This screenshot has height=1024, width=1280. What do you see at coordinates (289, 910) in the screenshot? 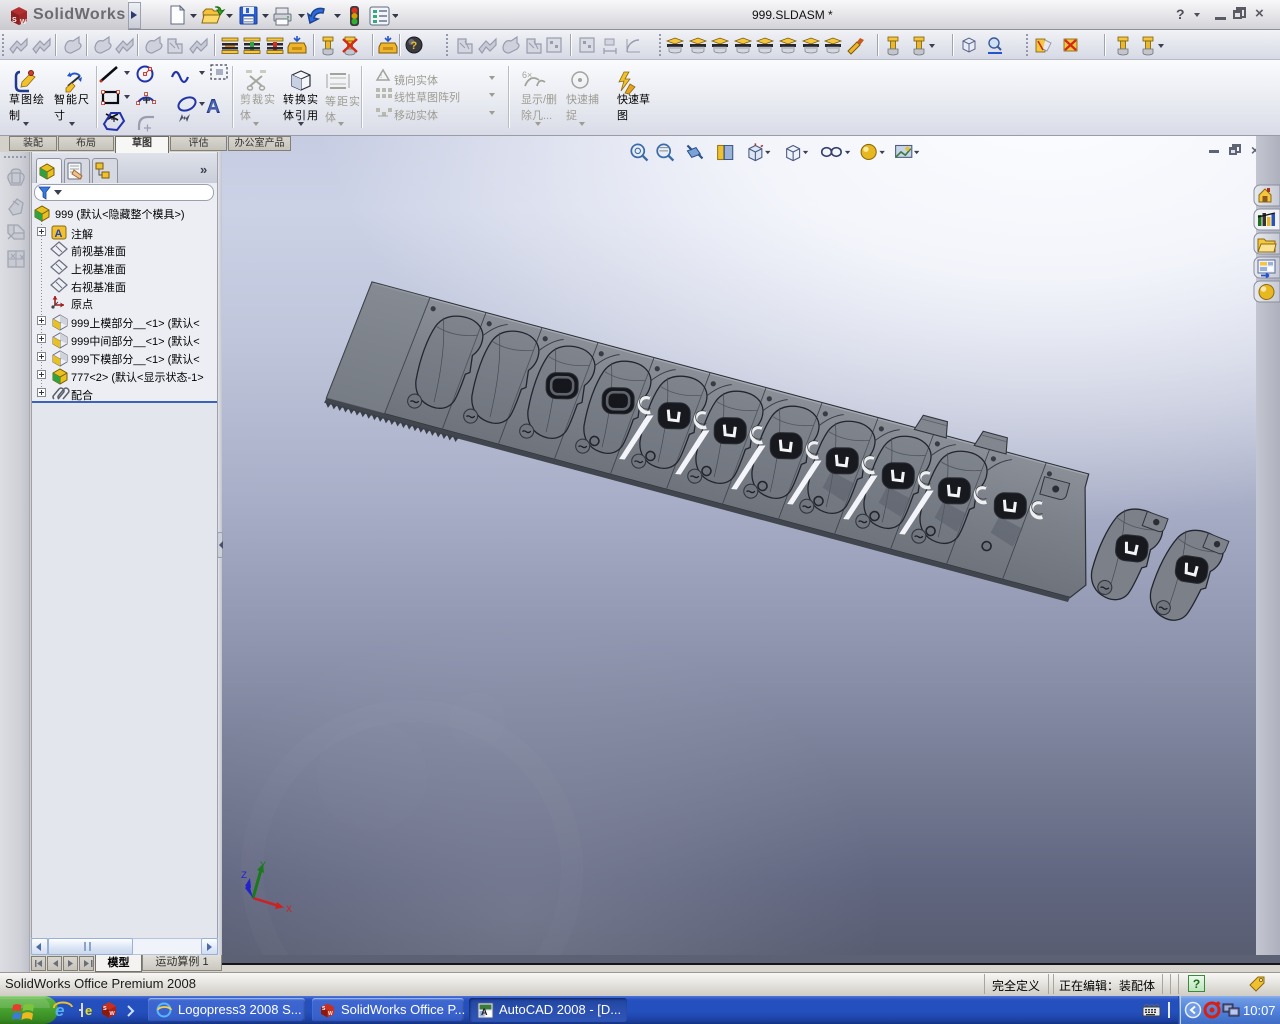
I see `svg-text: X` at bounding box center [289, 910].